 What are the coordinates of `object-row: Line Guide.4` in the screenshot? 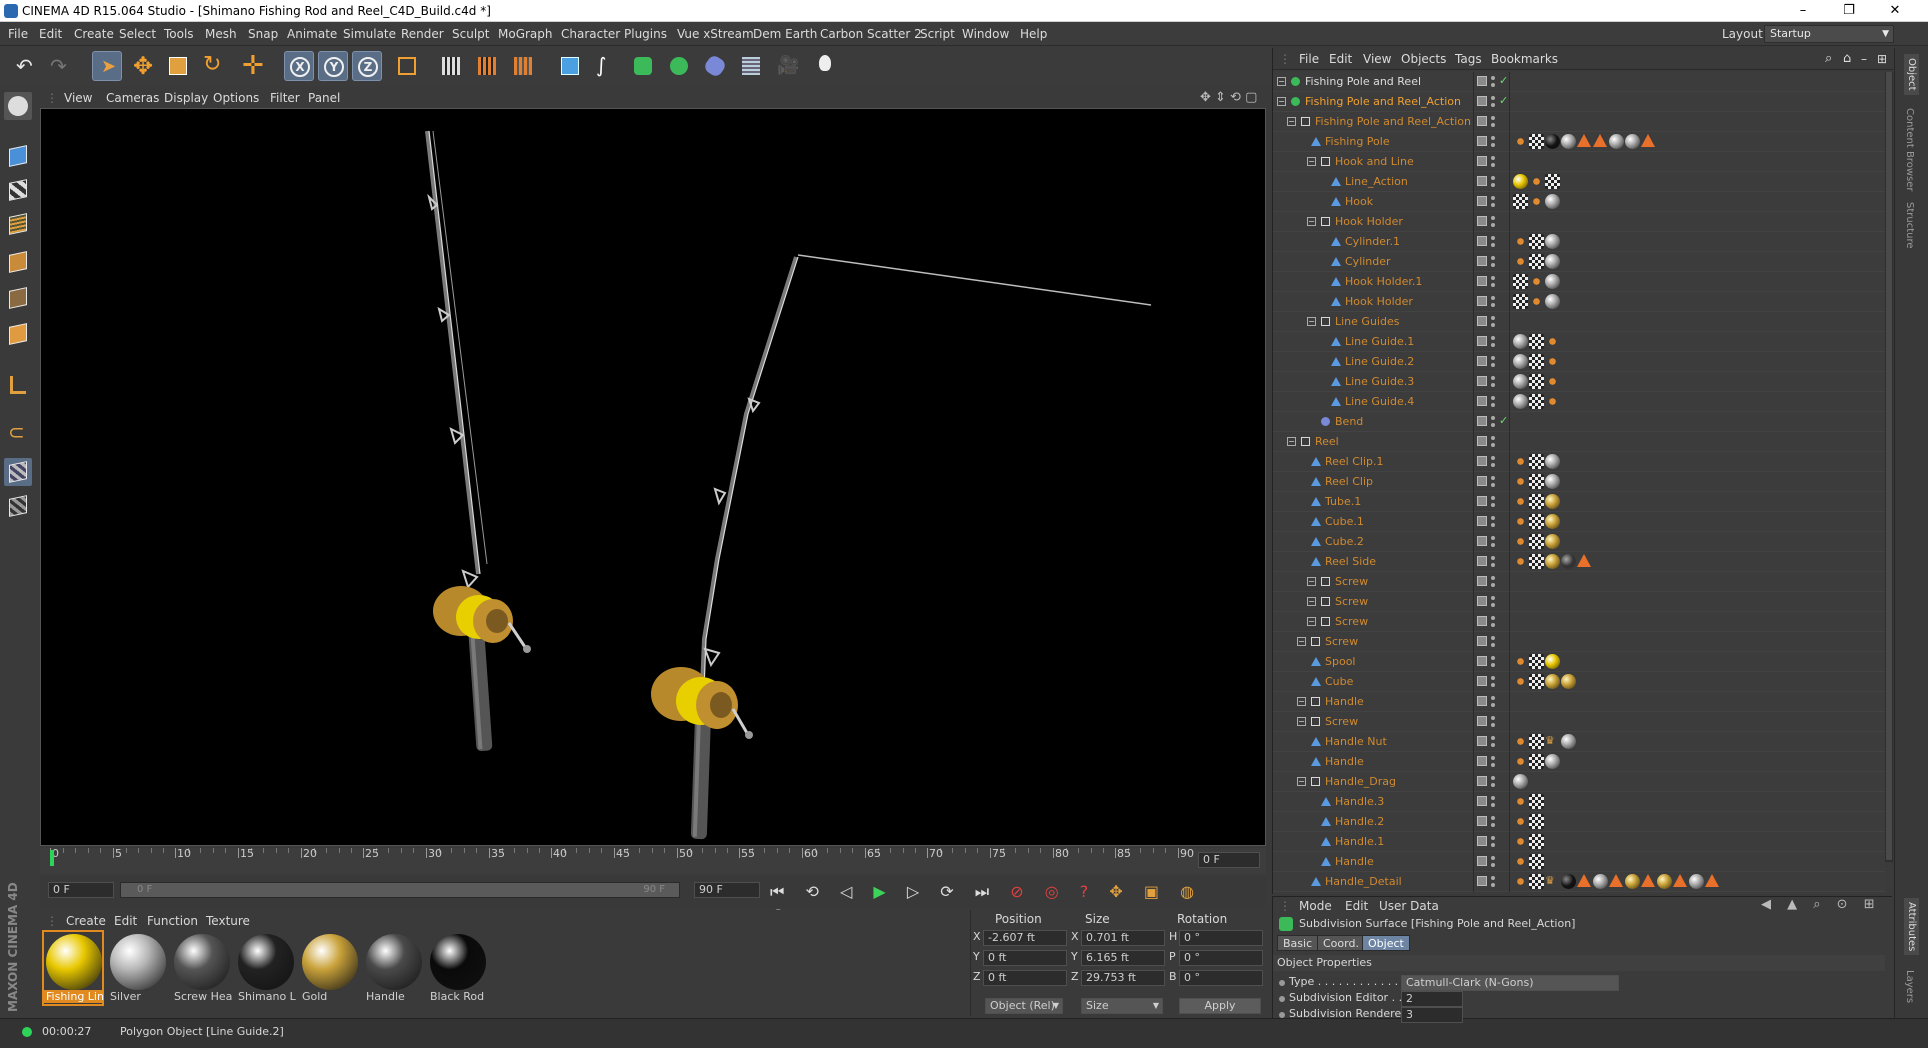 It's located at (1579, 402).